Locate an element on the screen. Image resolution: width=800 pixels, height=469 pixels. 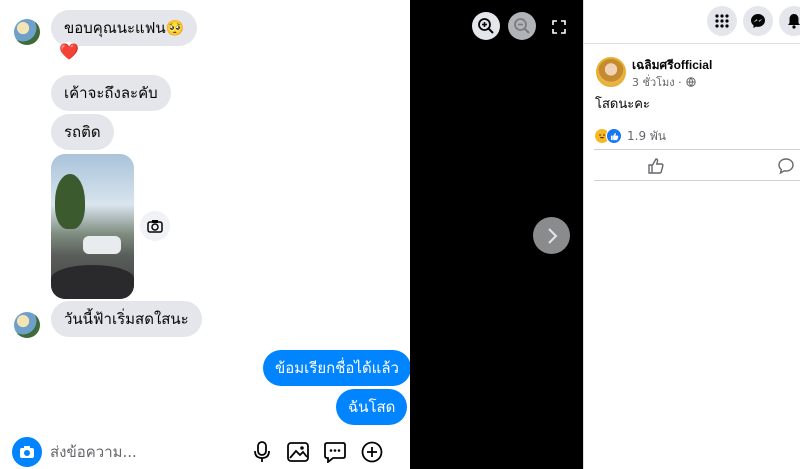
like-icon is located at coordinates (656, 166).